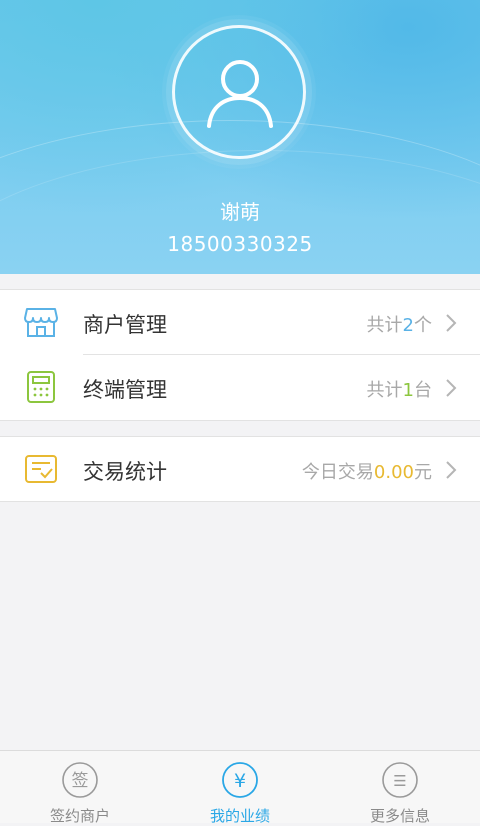  Describe the element at coordinates (125, 472) in the screenshot. I see `transaction-stats-label: 交易统计` at that location.